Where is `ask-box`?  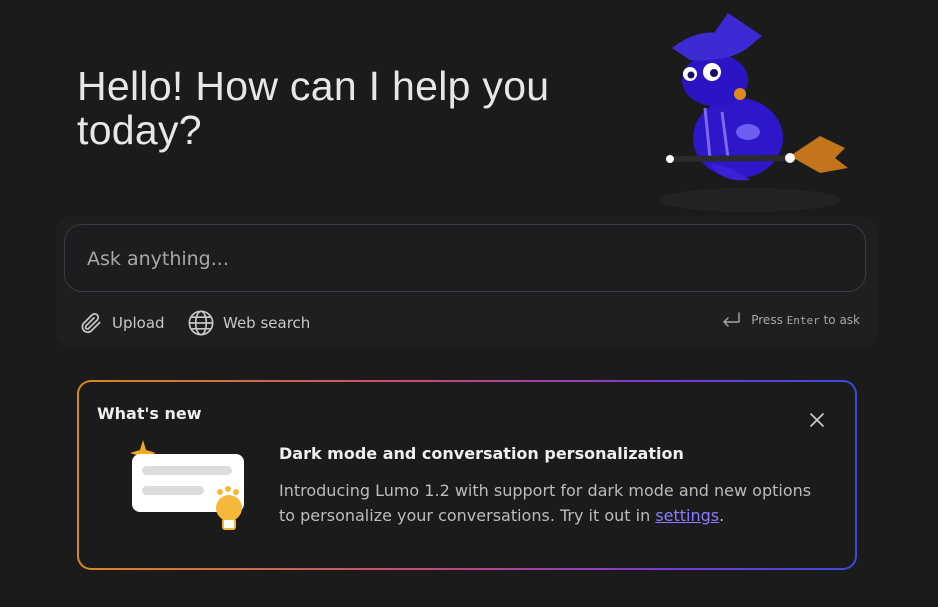 ask-box is located at coordinates (465, 258).